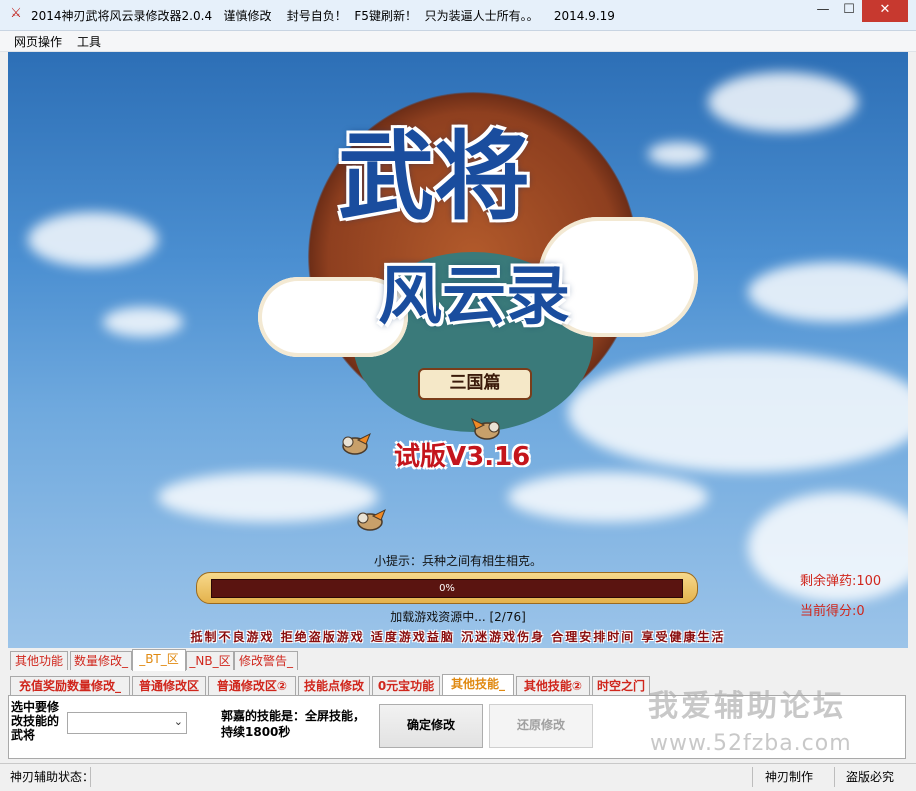 The height and width of the screenshot is (791, 916). Describe the element at coordinates (169, 685) in the screenshot. I see `tab-normal-modify: 普通修改区` at that location.